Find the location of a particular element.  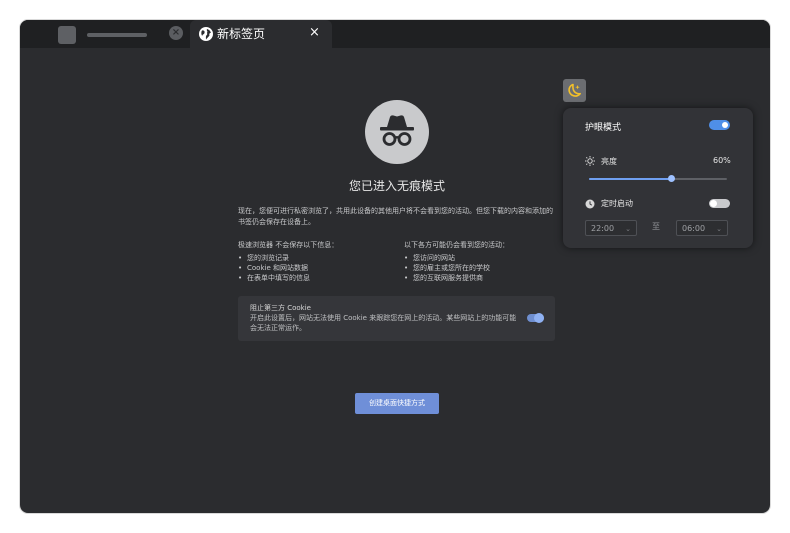

list-item: 您的互联网服务提供商 is located at coordinates (484, 278).